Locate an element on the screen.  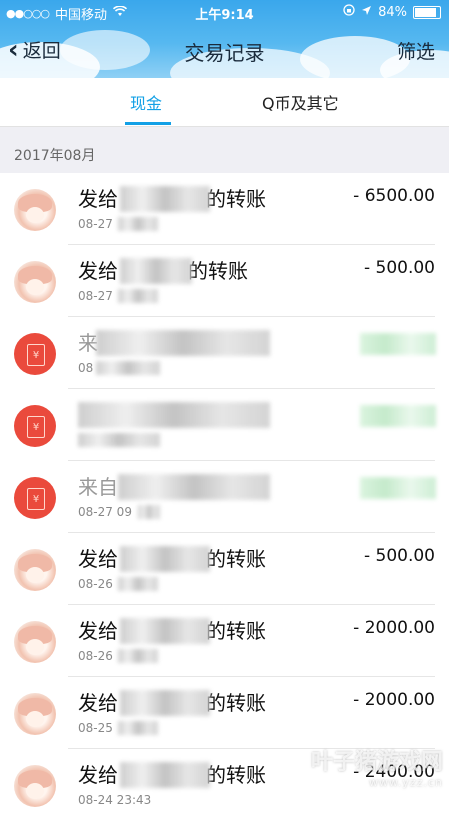
transaction-date: 08-24 23:43 is located at coordinates (115, 800).